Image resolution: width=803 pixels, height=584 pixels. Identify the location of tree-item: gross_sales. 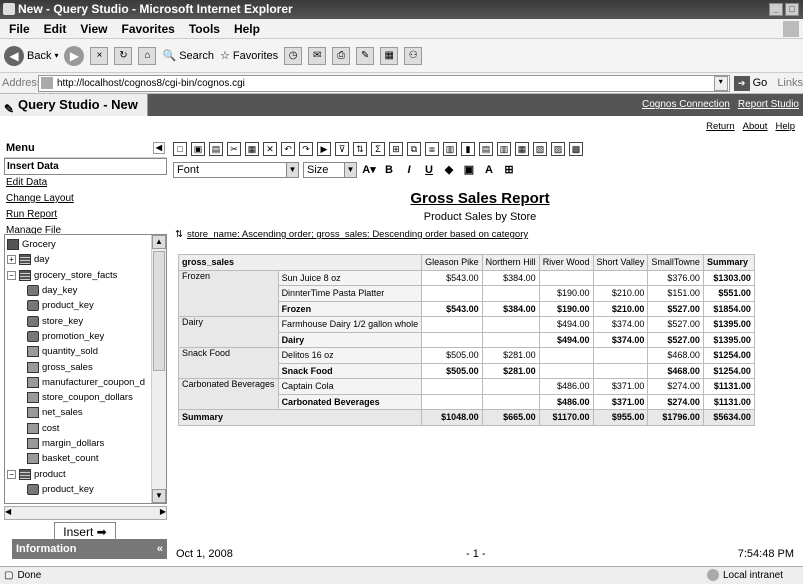
(79, 366).